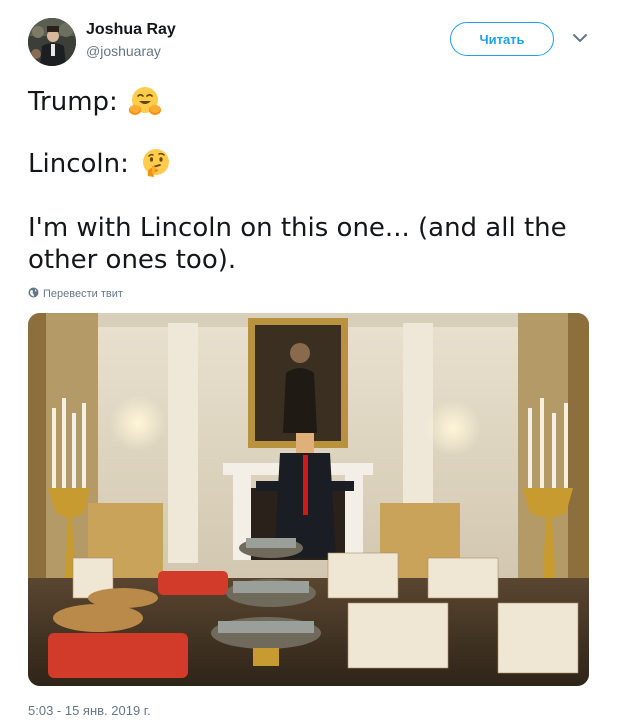  What do you see at coordinates (52, 42) in the screenshot?
I see `avatar` at bounding box center [52, 42].